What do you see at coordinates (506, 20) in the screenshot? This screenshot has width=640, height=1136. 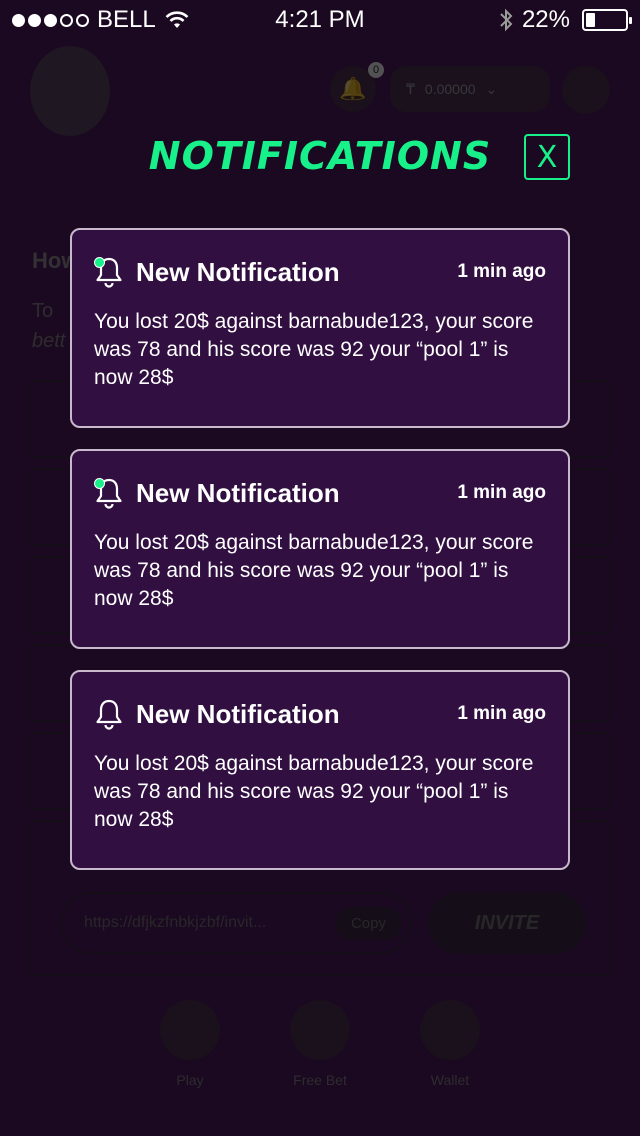 I see `bluetooth-icon` at bounding box center [506, 20].